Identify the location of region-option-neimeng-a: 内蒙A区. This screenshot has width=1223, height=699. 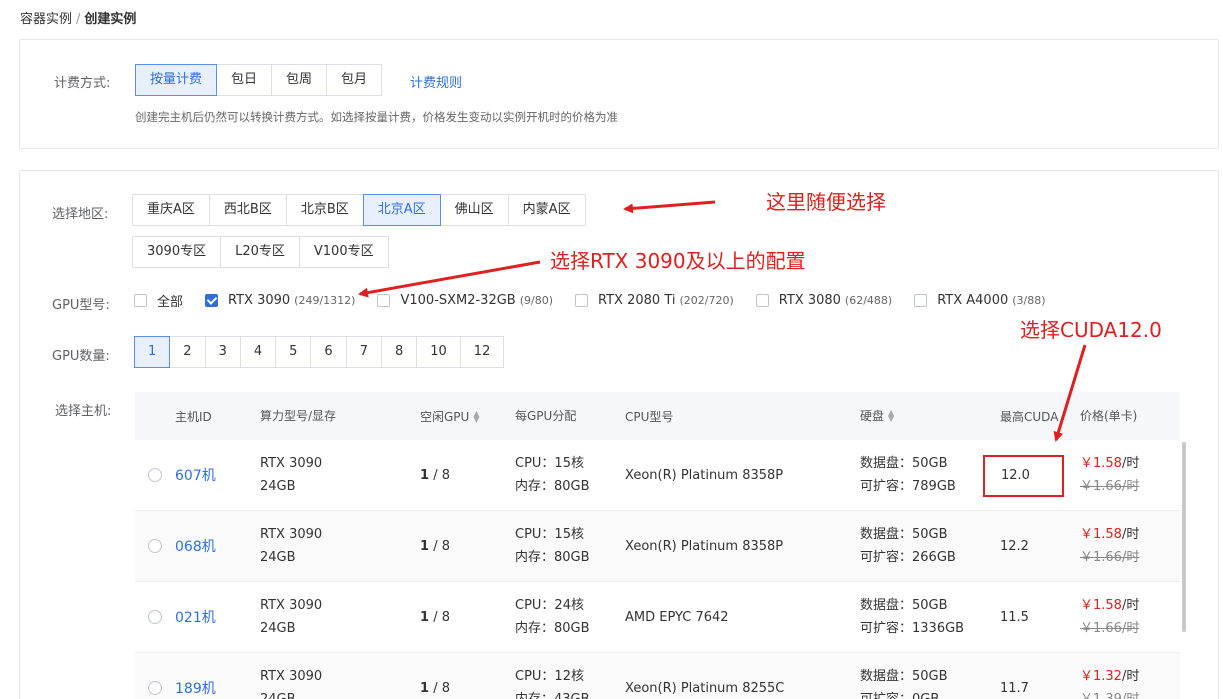
(546, 210).